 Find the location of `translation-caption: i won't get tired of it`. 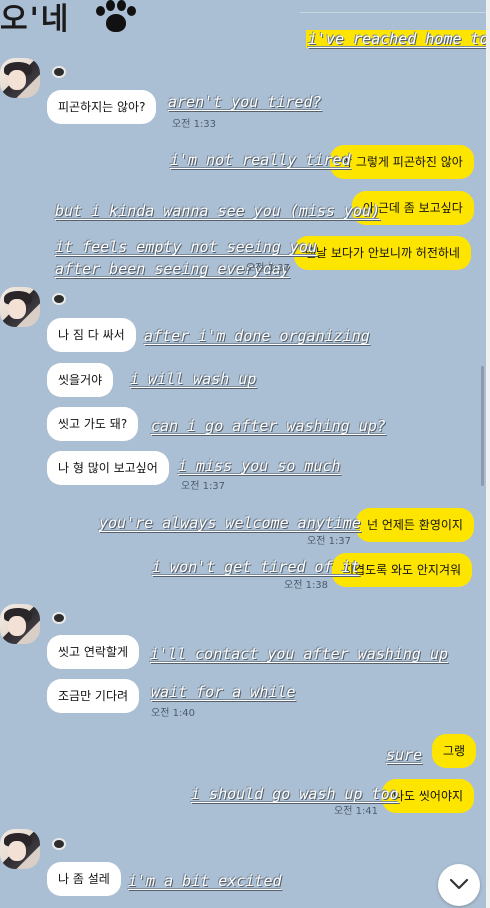

translation-caption: i won't get tired of it is located at coordinates (256, 567).